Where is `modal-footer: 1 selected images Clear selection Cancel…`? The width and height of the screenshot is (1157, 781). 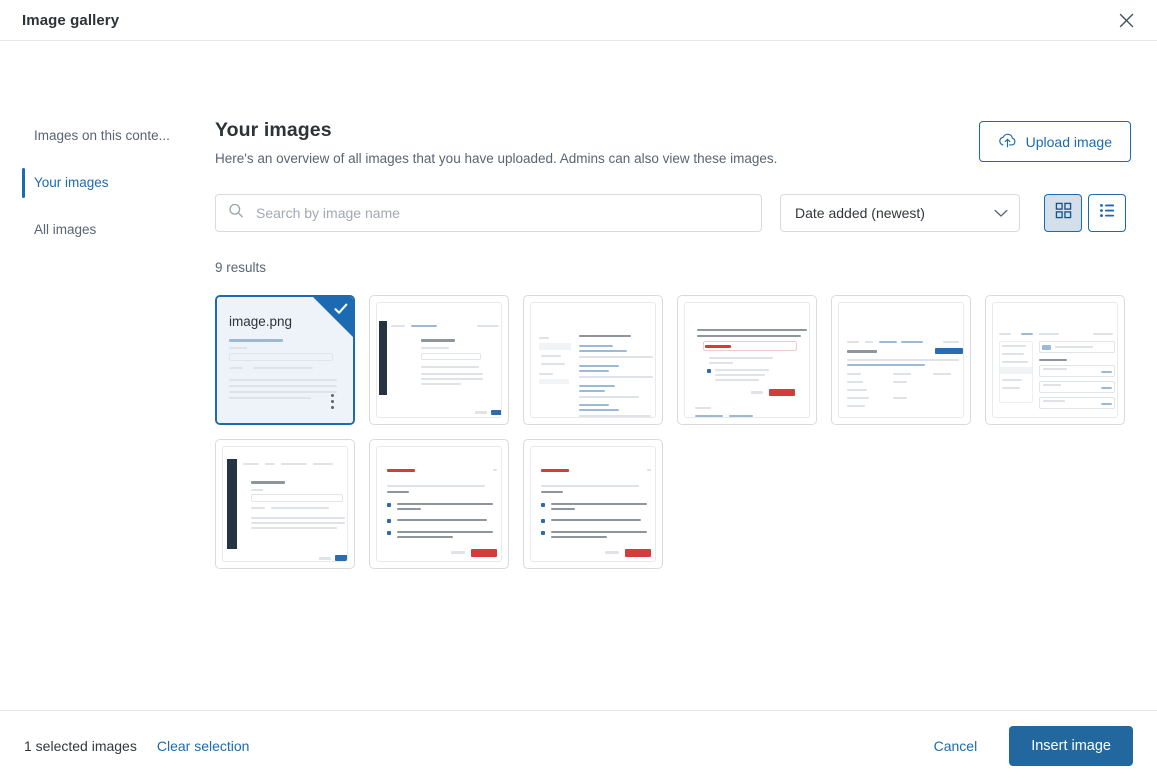 modal-footer: 1 selected images Clear selection Cancel… is located at coordinates (578, 745).